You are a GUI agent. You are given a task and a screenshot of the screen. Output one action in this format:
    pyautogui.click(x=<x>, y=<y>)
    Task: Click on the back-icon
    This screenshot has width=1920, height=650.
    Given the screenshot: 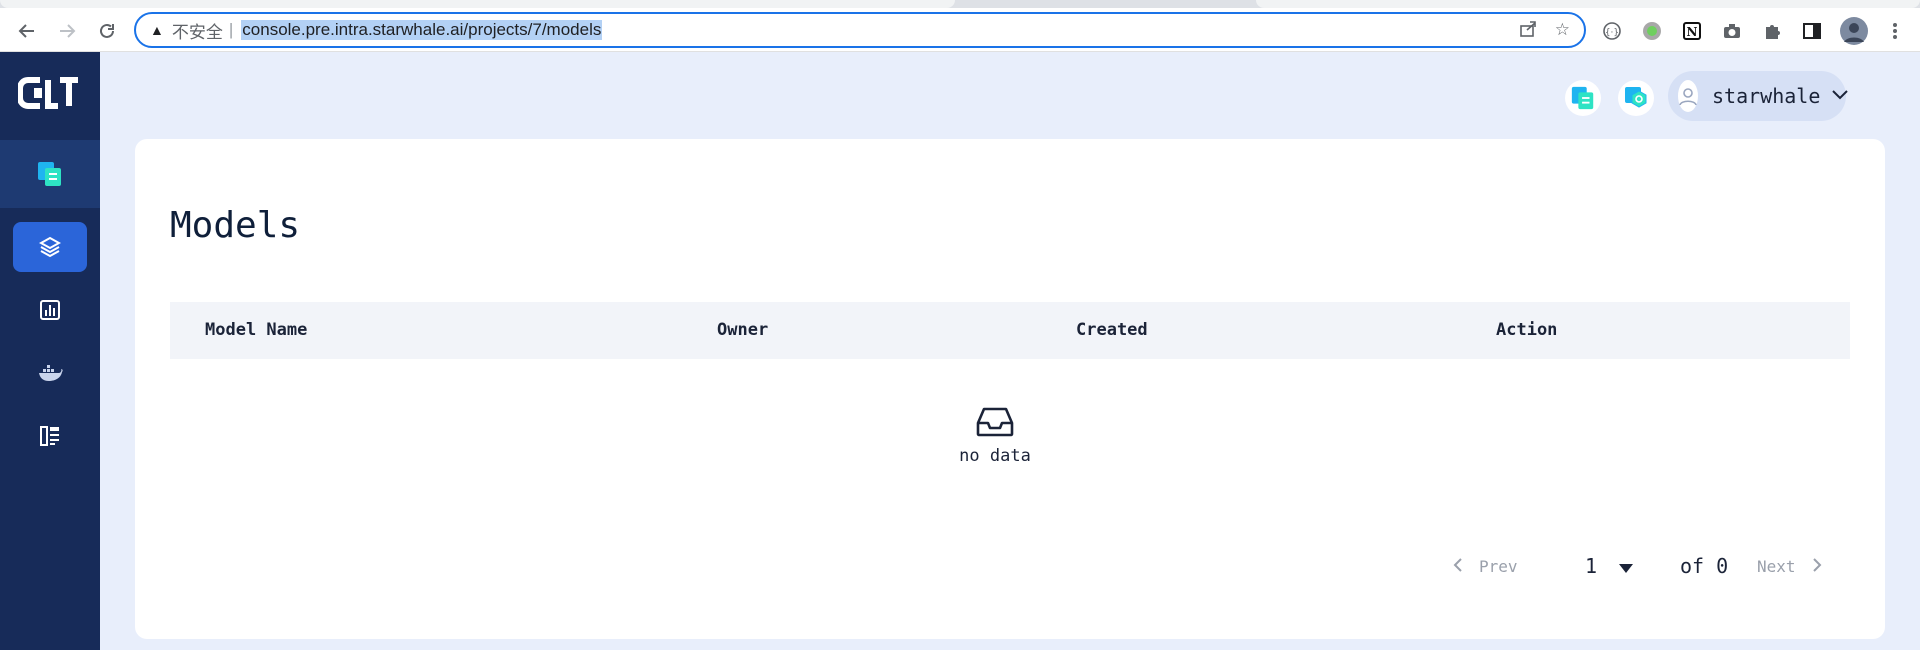 What is the action you would take?
    pyautogui.click(x=27, y=31)
    